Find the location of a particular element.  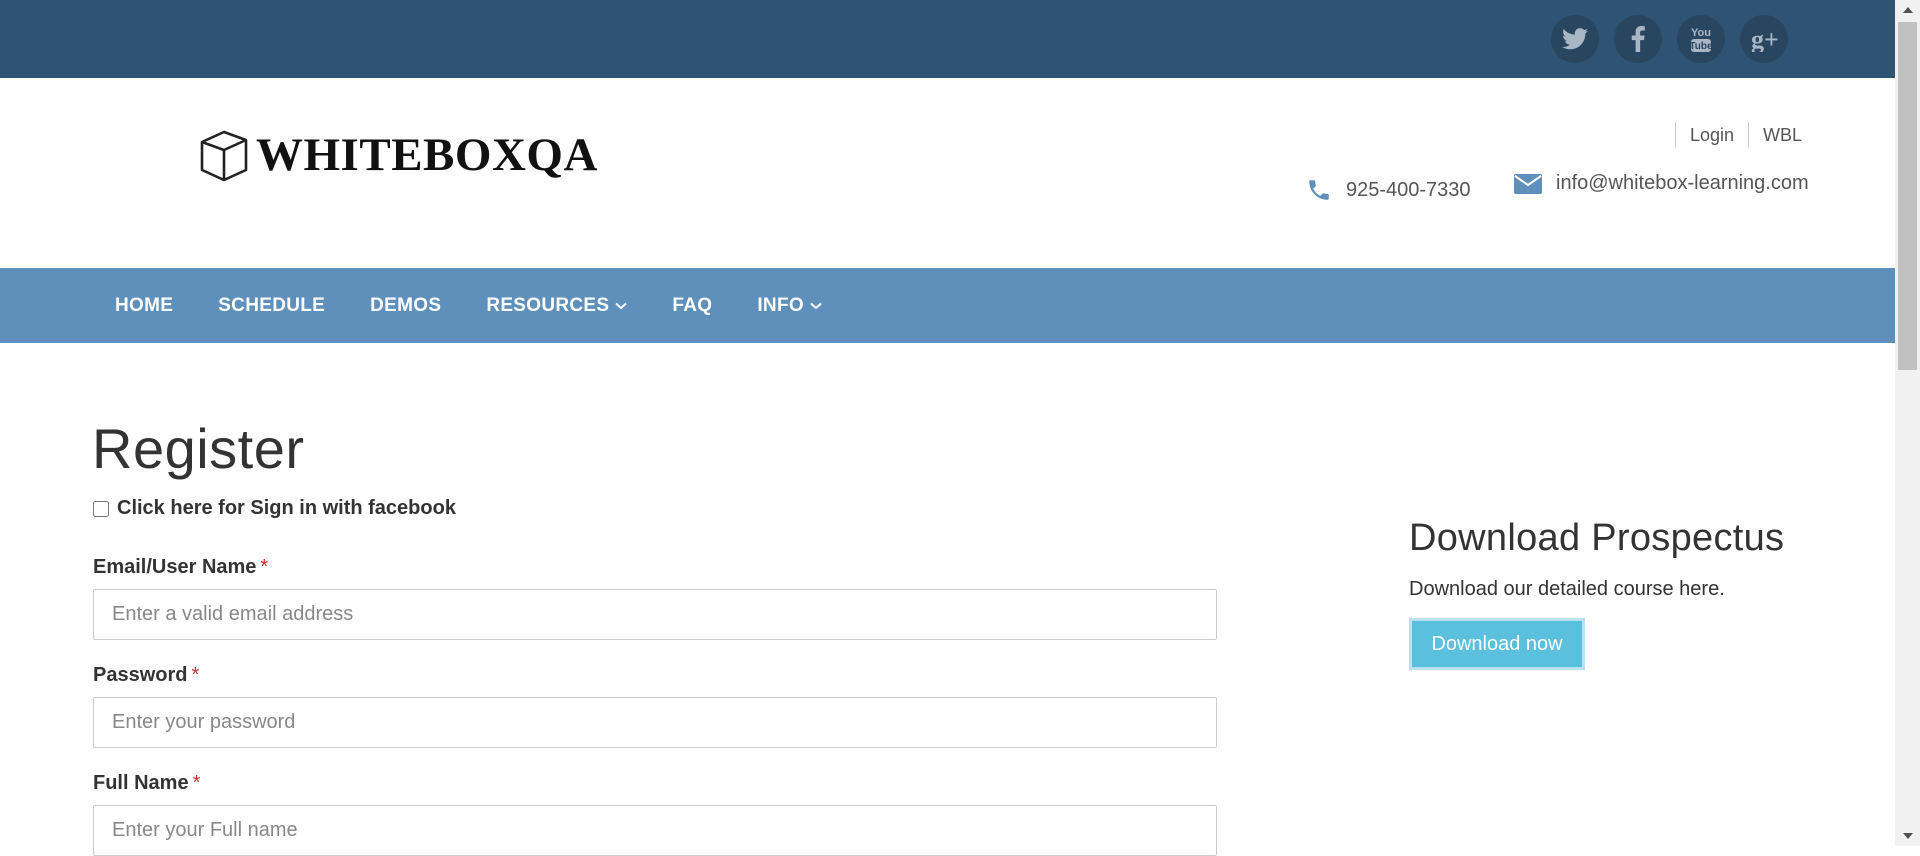

google-plus-text: g+ is located at coordinates (1765, 39).